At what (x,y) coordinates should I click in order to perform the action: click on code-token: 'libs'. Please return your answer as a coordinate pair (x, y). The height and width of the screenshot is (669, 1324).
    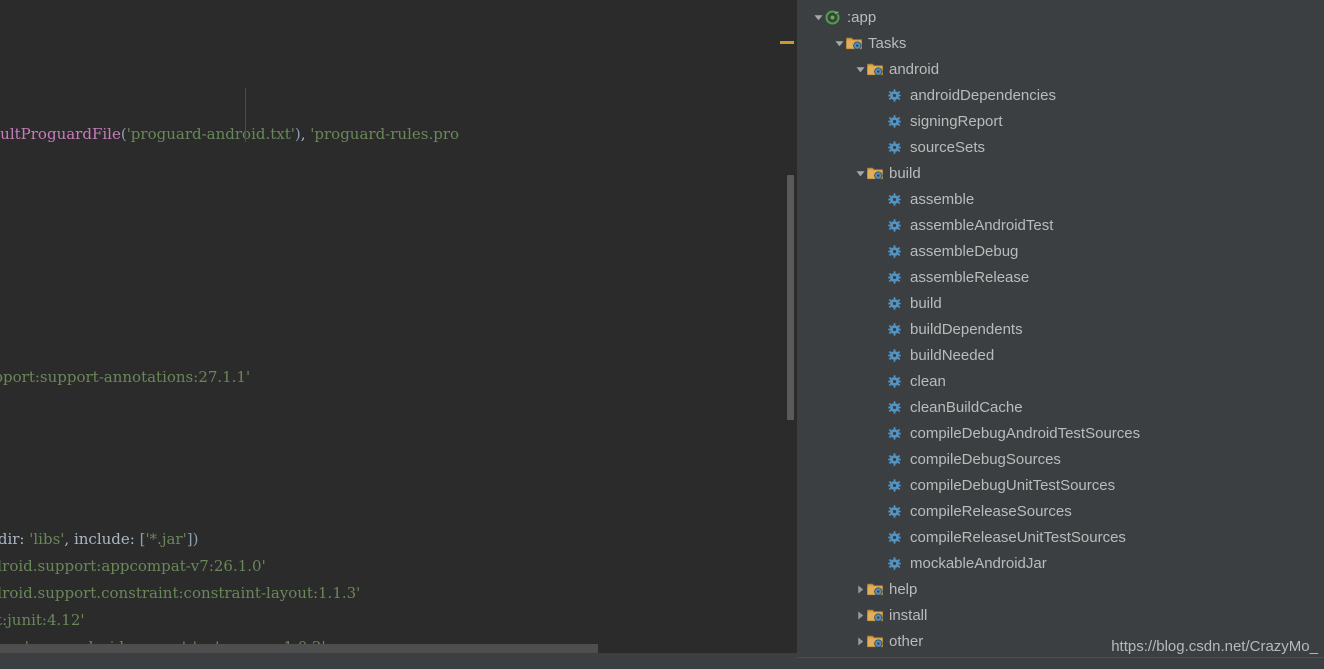
    Looking at the image, I should click on (47, 539).